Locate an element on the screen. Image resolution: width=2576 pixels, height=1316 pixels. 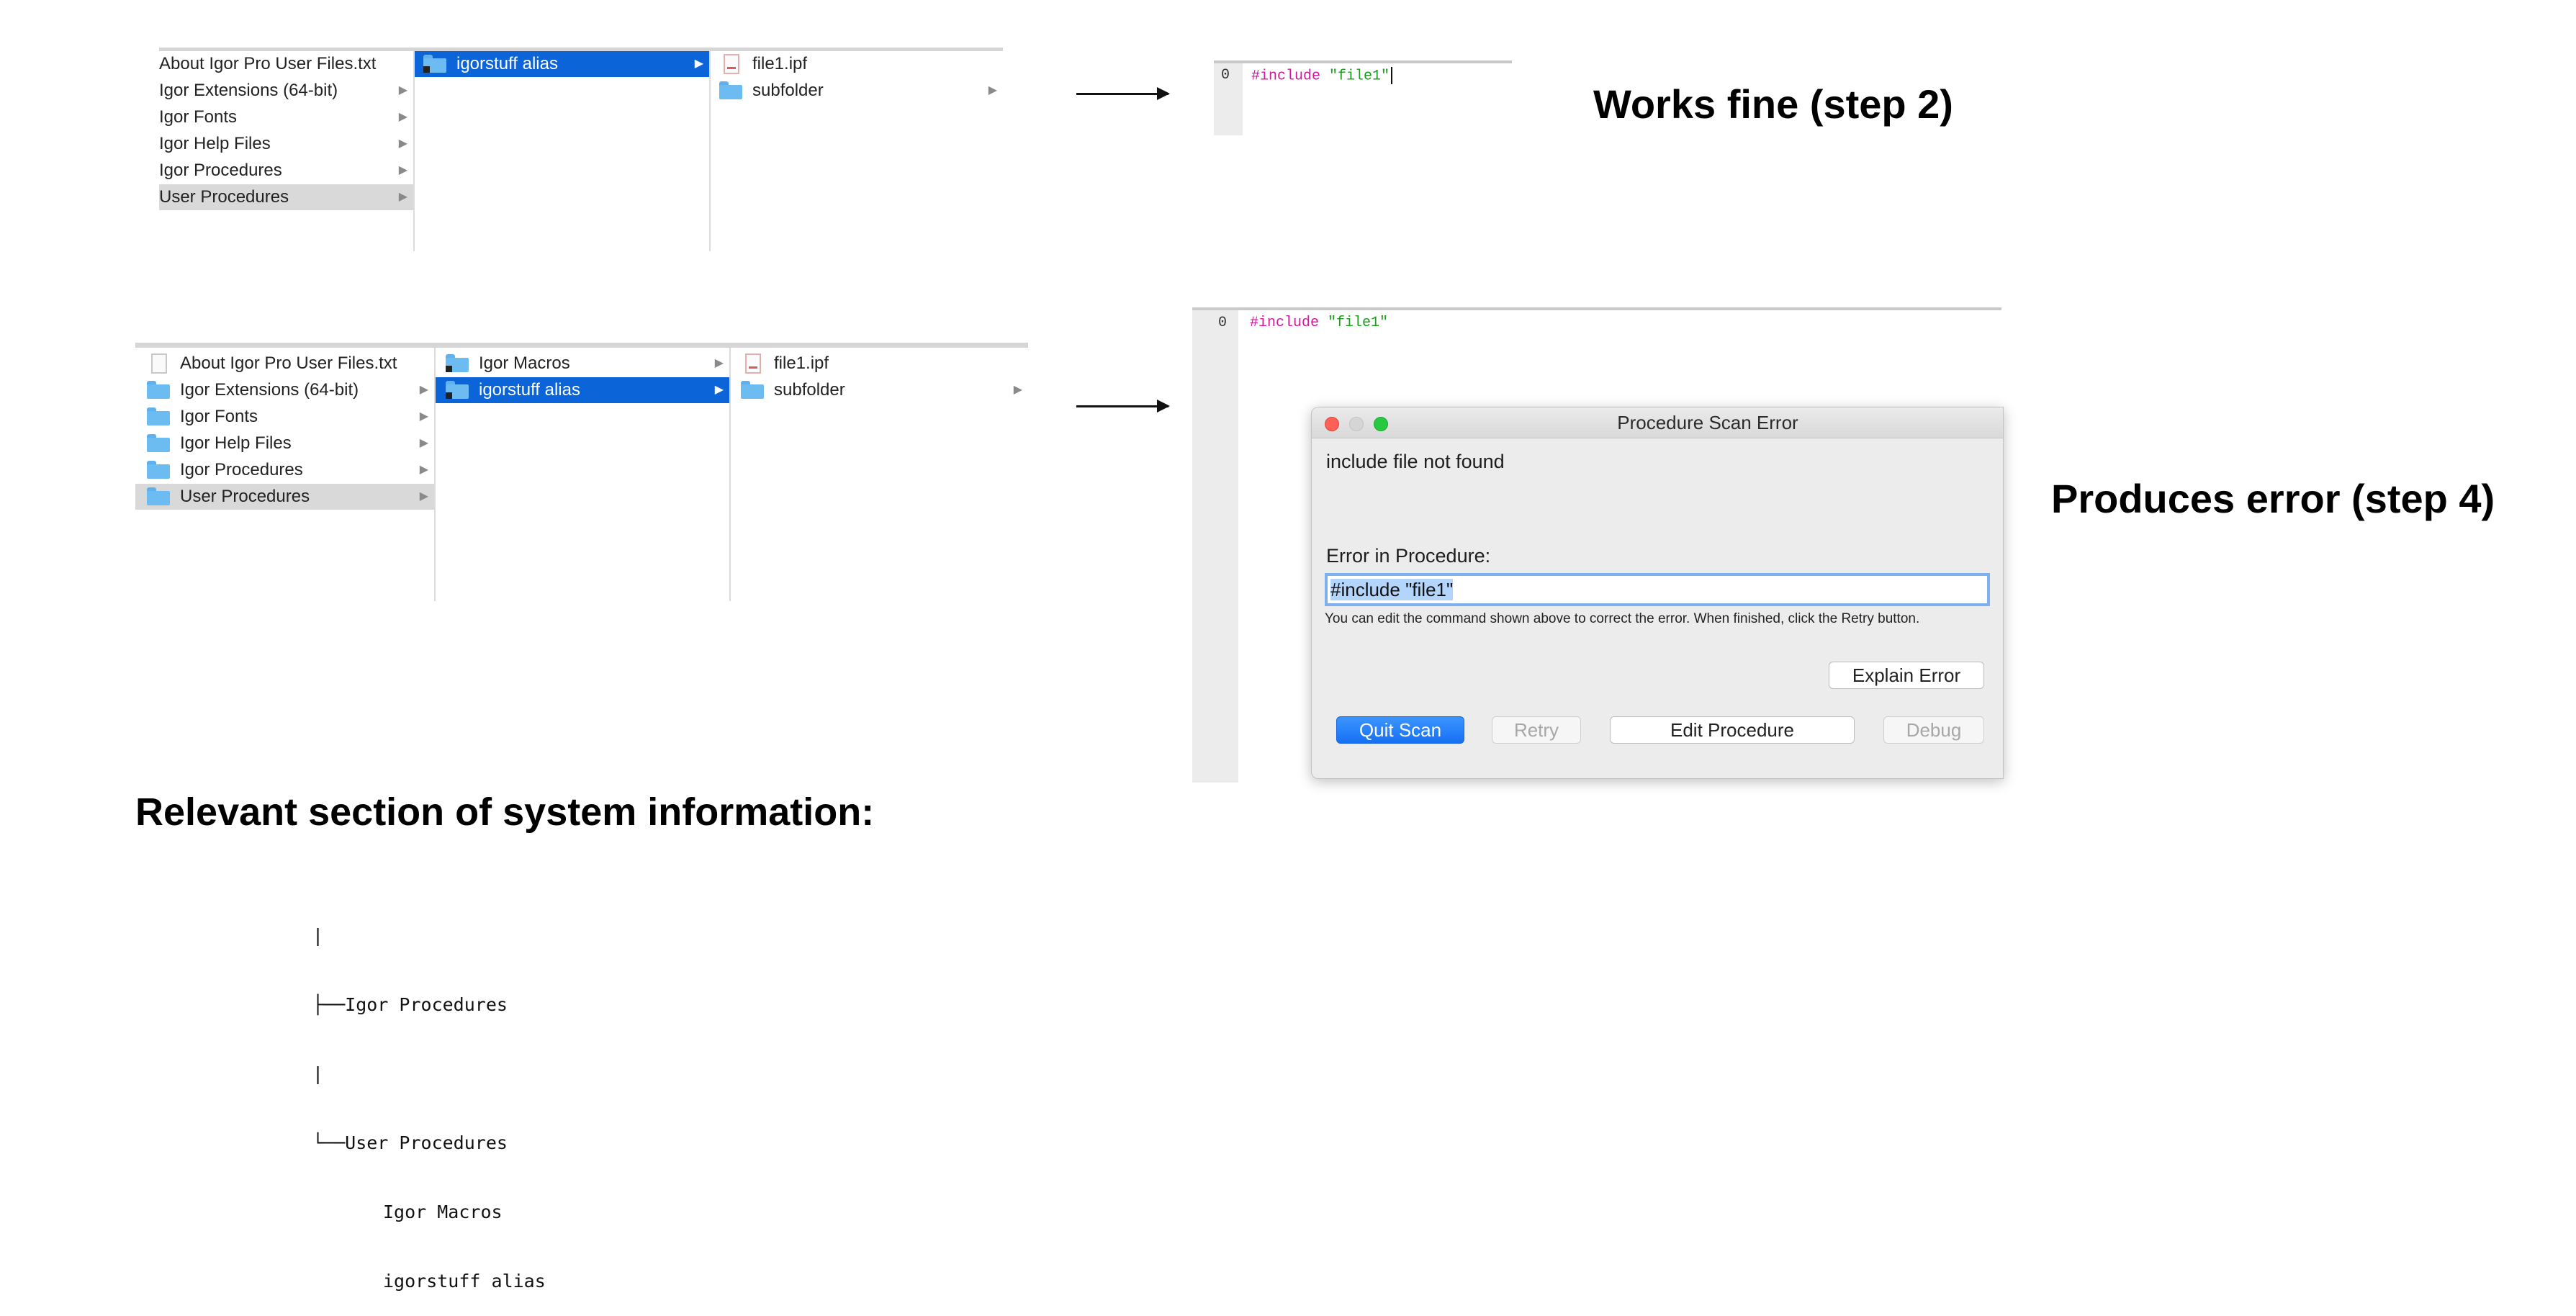
debug-button: Debug is located at coordinates (1933, 730).